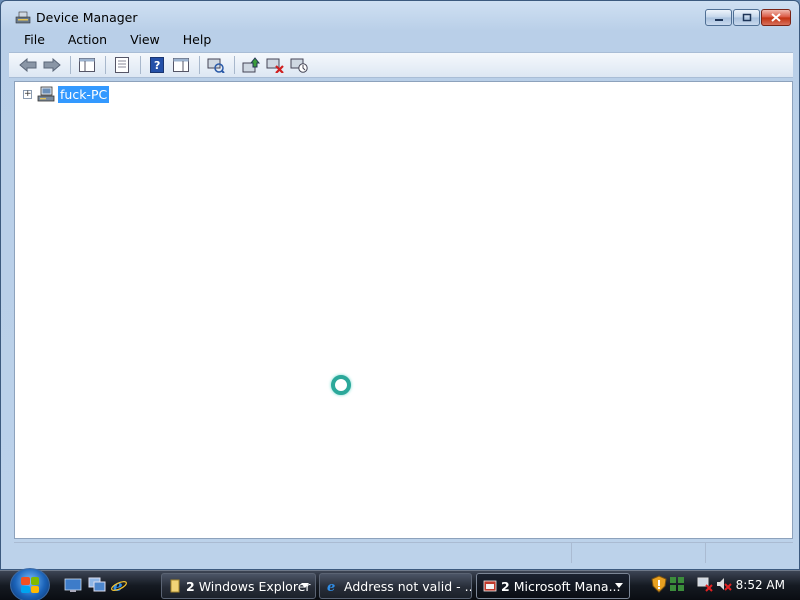 The width and height of the screenshot is (800, 600). I want to click on menu-help: Help, so click(194, 41).